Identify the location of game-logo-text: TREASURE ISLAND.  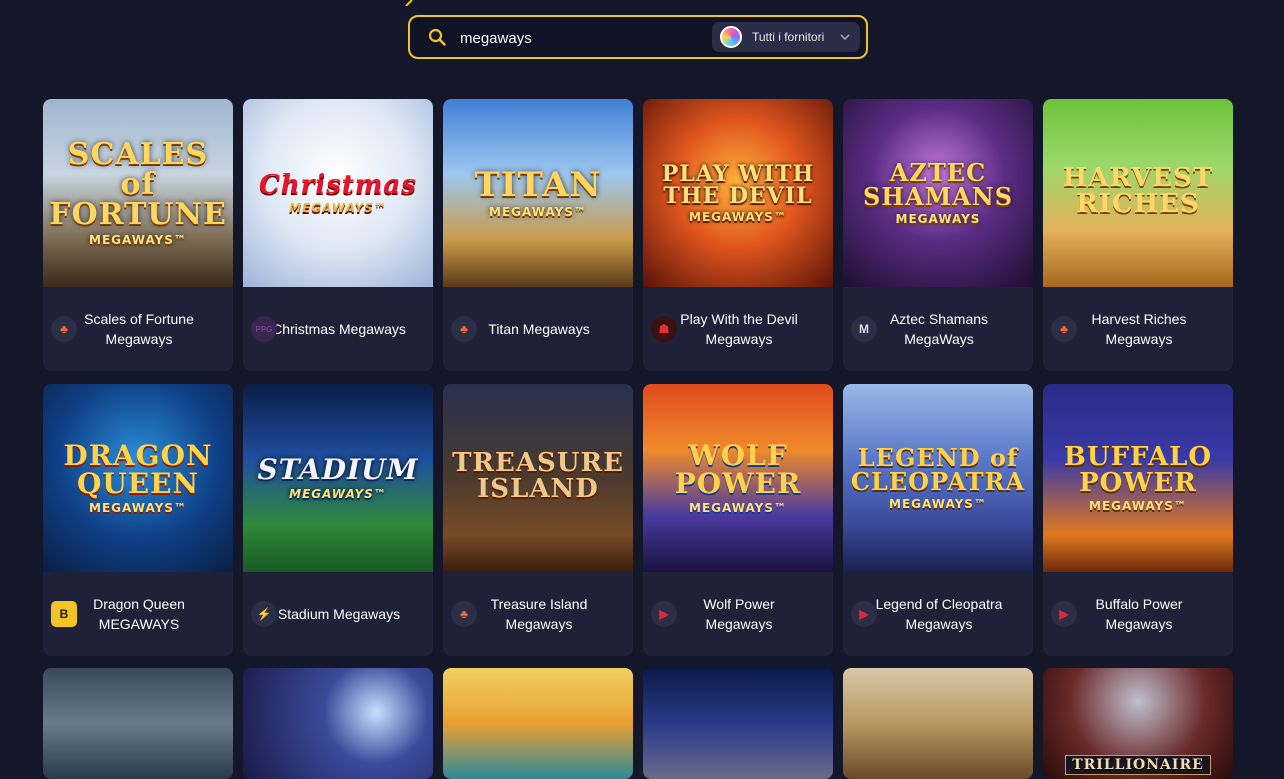
(538, 476).